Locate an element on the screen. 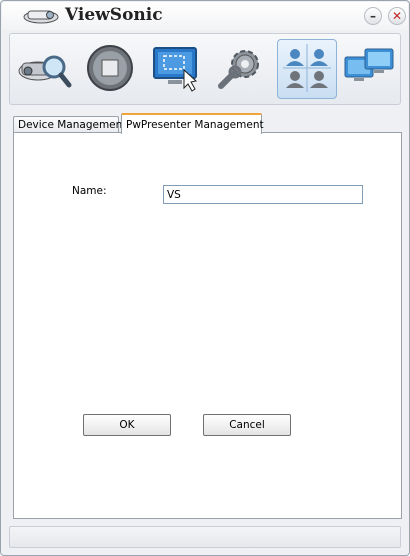 Image resolution: width=410 pixels, height=556 pixels. toolbar-stop is located at coordinates (110, 69).